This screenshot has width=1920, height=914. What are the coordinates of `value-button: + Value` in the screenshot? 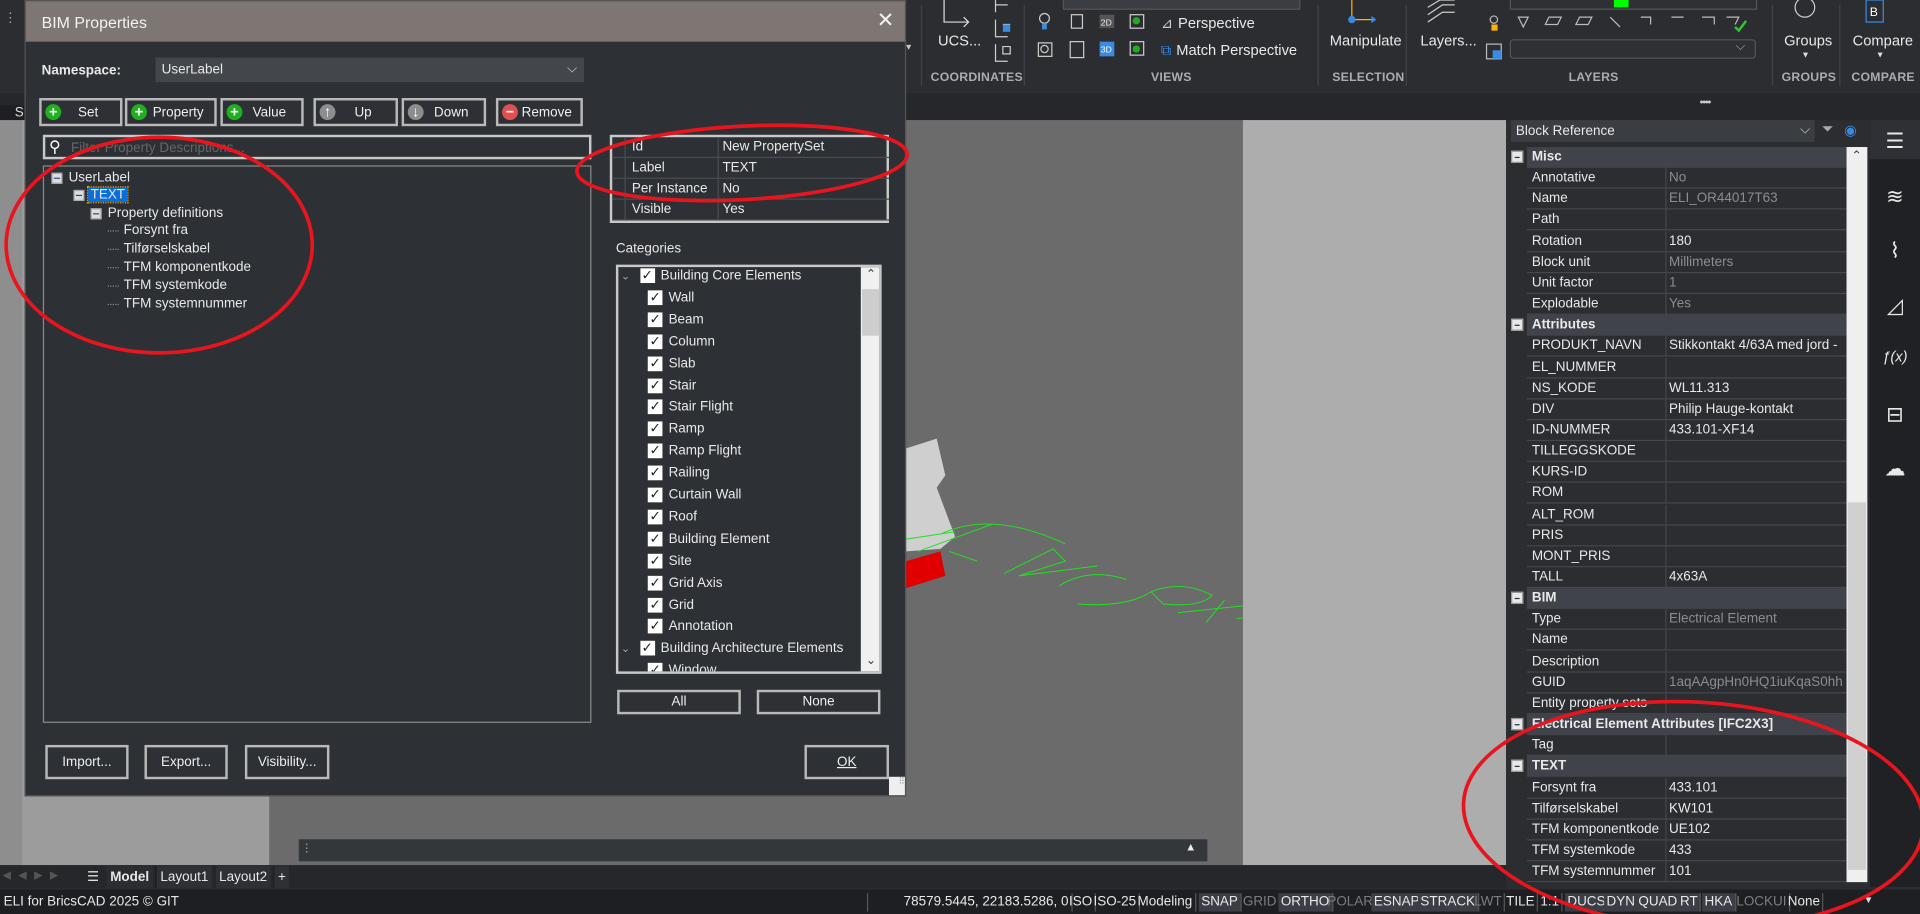 It's located at (262, 112).